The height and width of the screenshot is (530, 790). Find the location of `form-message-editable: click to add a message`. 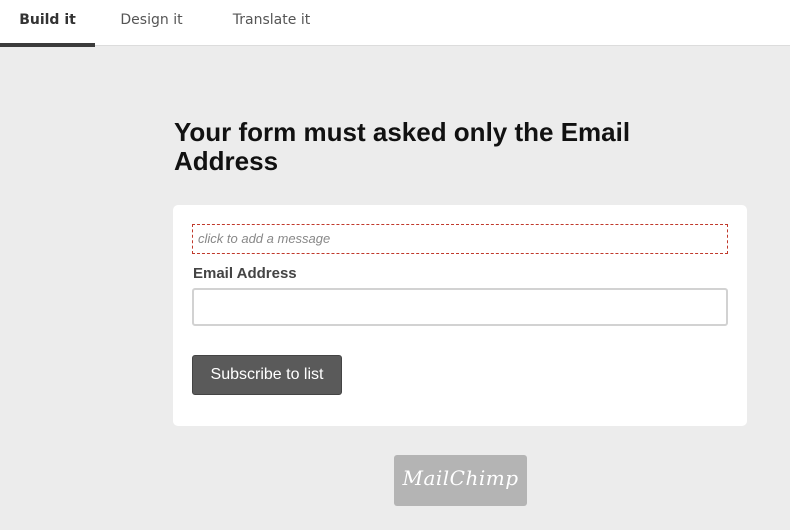

form-message-editable: click to add a message is located at coordinates (460, 239).